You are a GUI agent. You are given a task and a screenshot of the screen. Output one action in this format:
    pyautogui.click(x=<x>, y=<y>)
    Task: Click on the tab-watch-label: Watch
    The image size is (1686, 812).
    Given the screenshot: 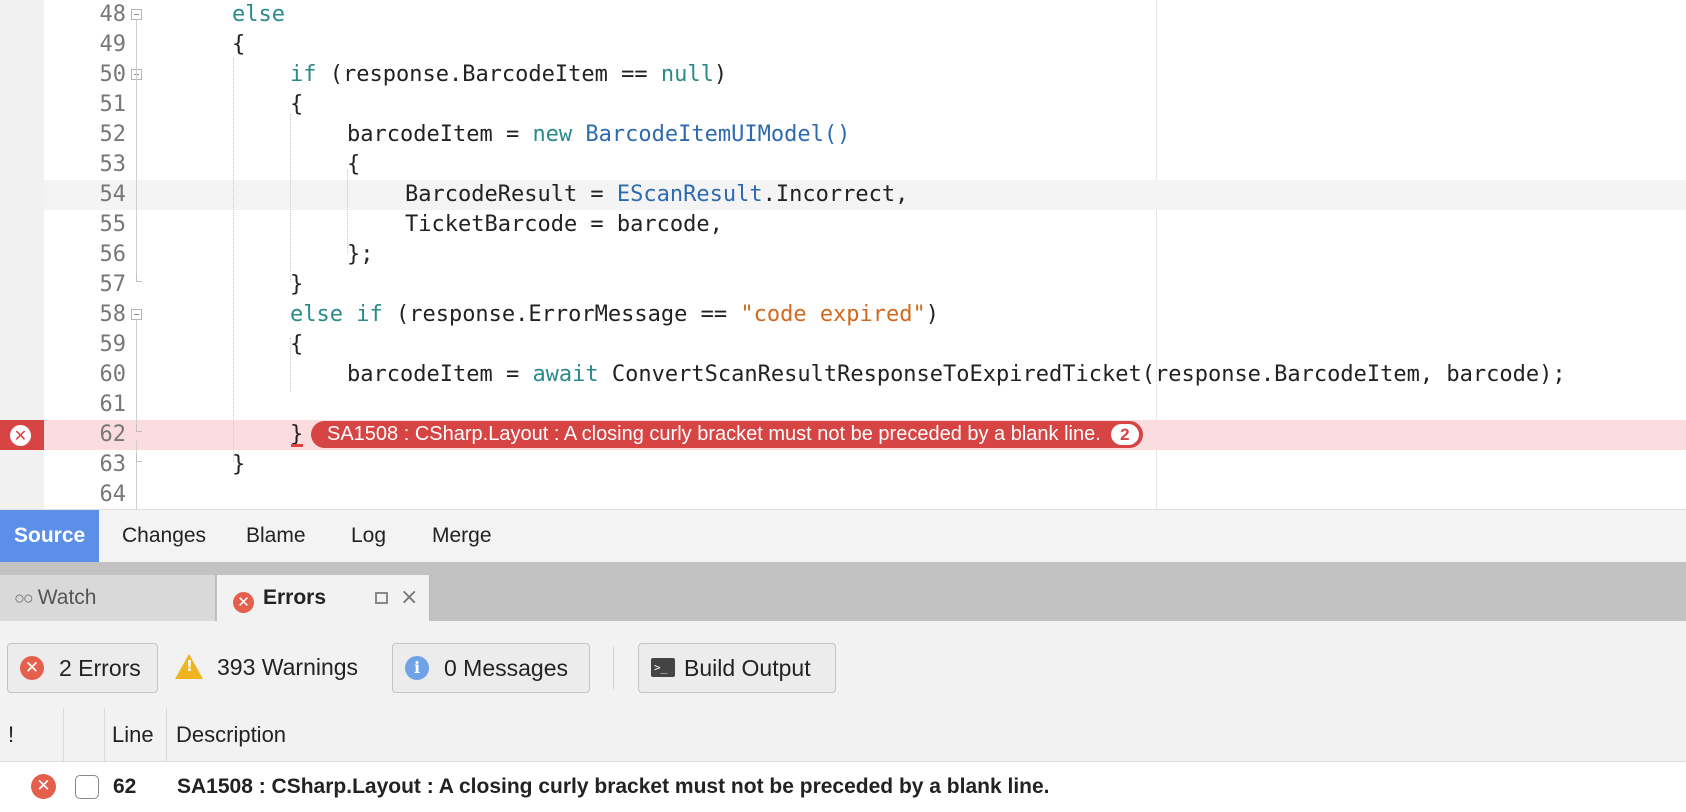 What is the action you would take?
    pyautogui.click(x=67, y=597)
    